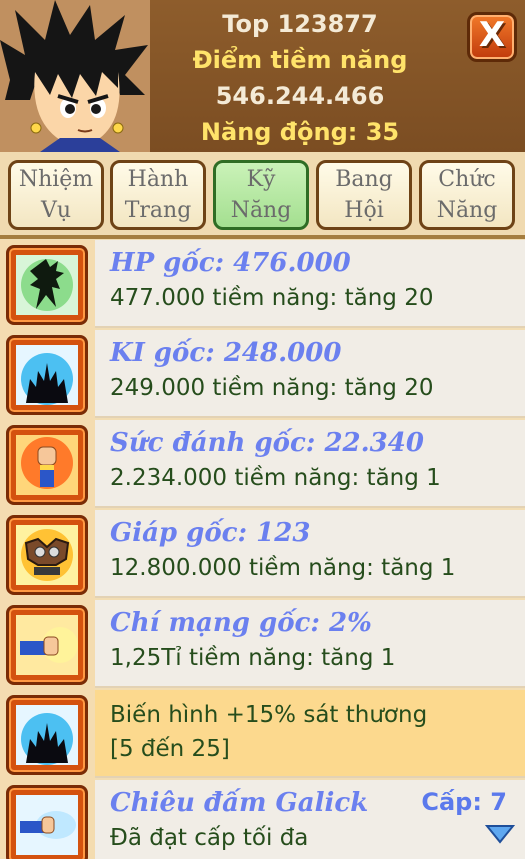  I want to click on stat-title: Sức đánh gốc: 22.340, so click(267, 443).